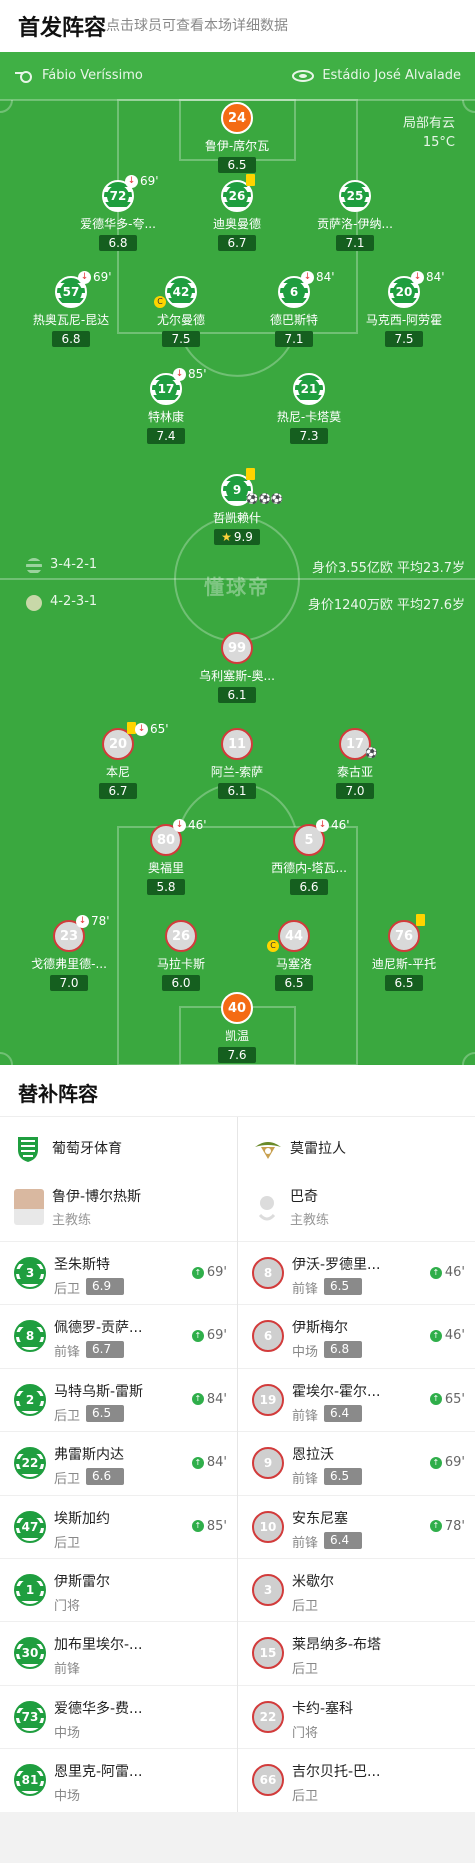 The height and width of the screenshot is (1863, 475). I want to click on sub-player-row: 22 弗雷斯内达 后卫 6.6 ↑ 84', so click(118, 1464).